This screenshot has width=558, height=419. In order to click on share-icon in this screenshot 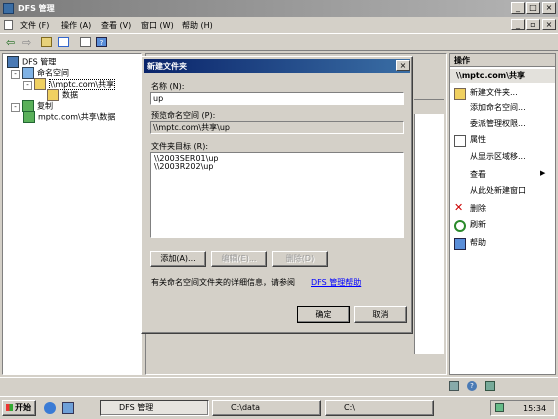, I will do `click(40, 84)`.